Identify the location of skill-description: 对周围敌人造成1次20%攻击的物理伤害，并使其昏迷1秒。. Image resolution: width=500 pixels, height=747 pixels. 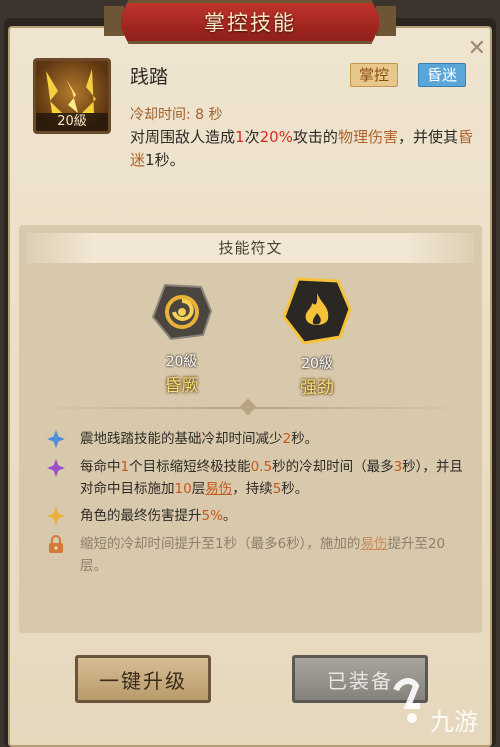
(301, 148).